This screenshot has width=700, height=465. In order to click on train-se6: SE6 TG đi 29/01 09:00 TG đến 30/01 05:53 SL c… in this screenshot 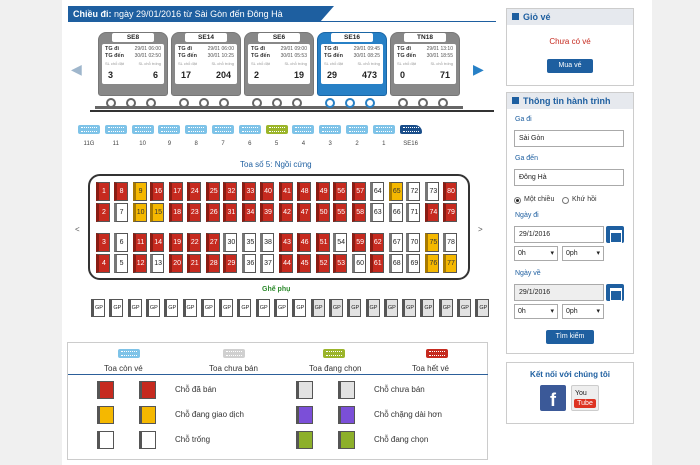, I will do `click(279, 72)`.